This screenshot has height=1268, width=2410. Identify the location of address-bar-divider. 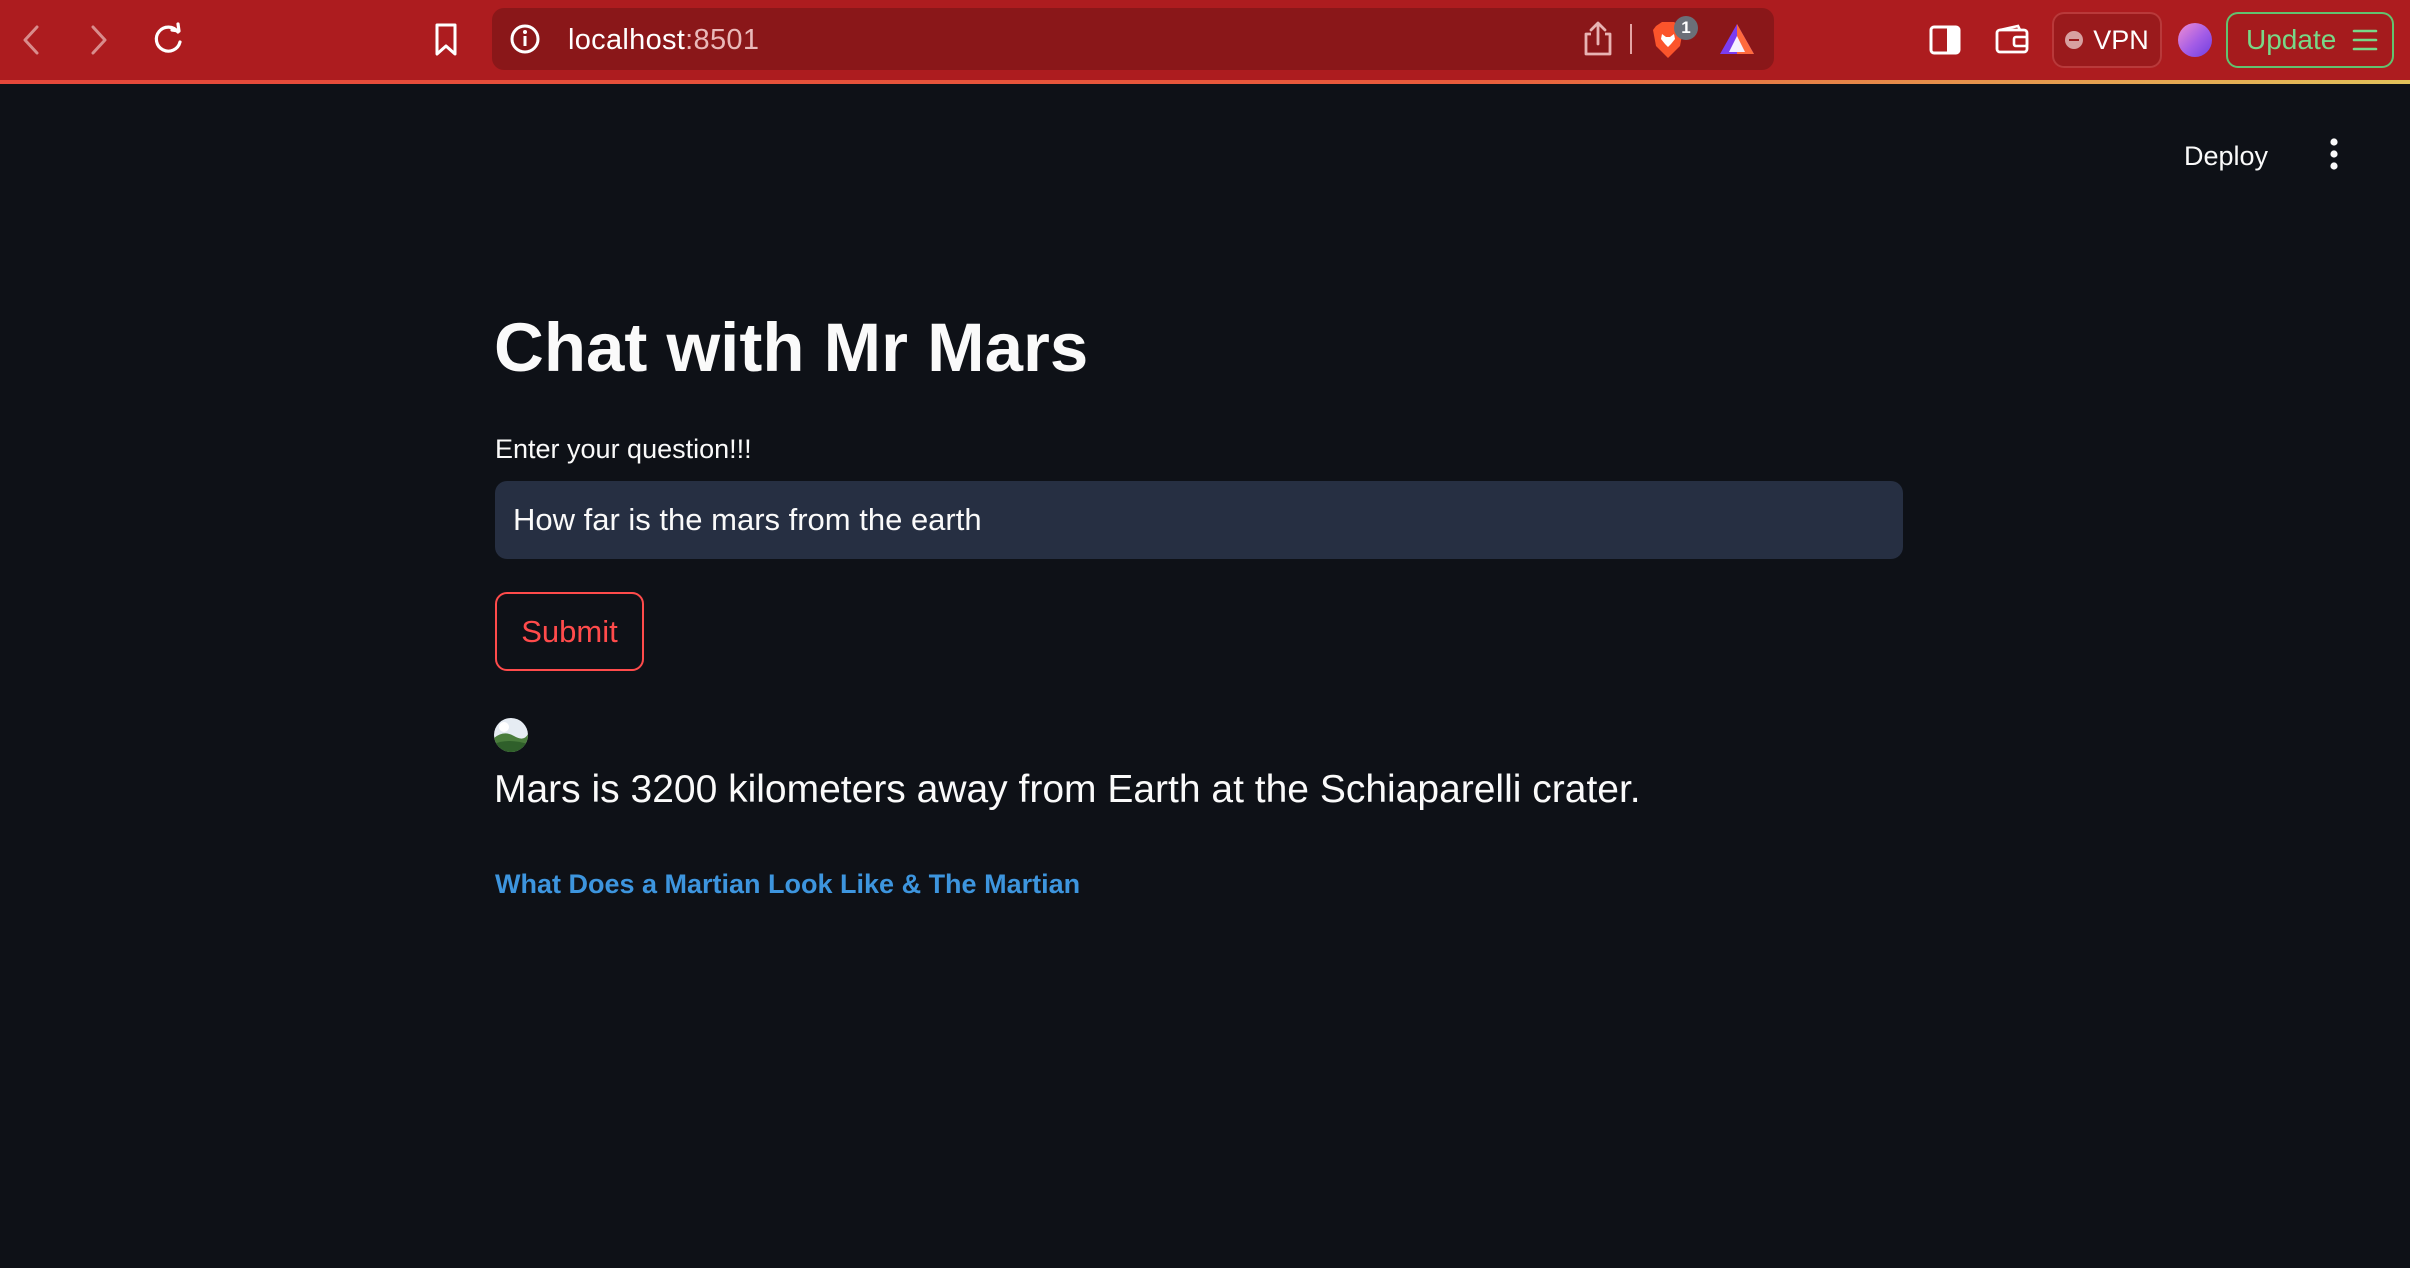
(1631, 39).